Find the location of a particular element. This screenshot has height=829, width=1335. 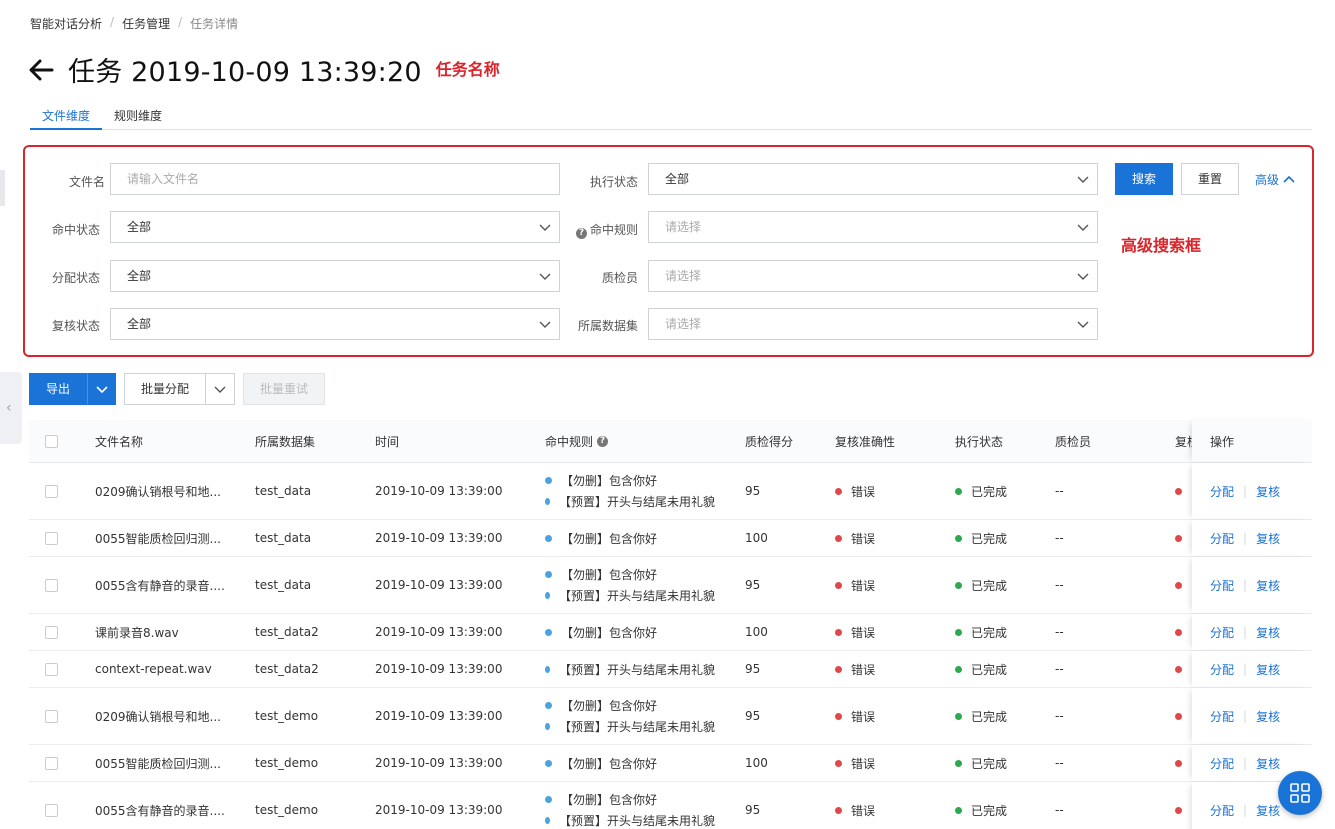

assign-status-select: 全部 is located at coordinates (335, 276).